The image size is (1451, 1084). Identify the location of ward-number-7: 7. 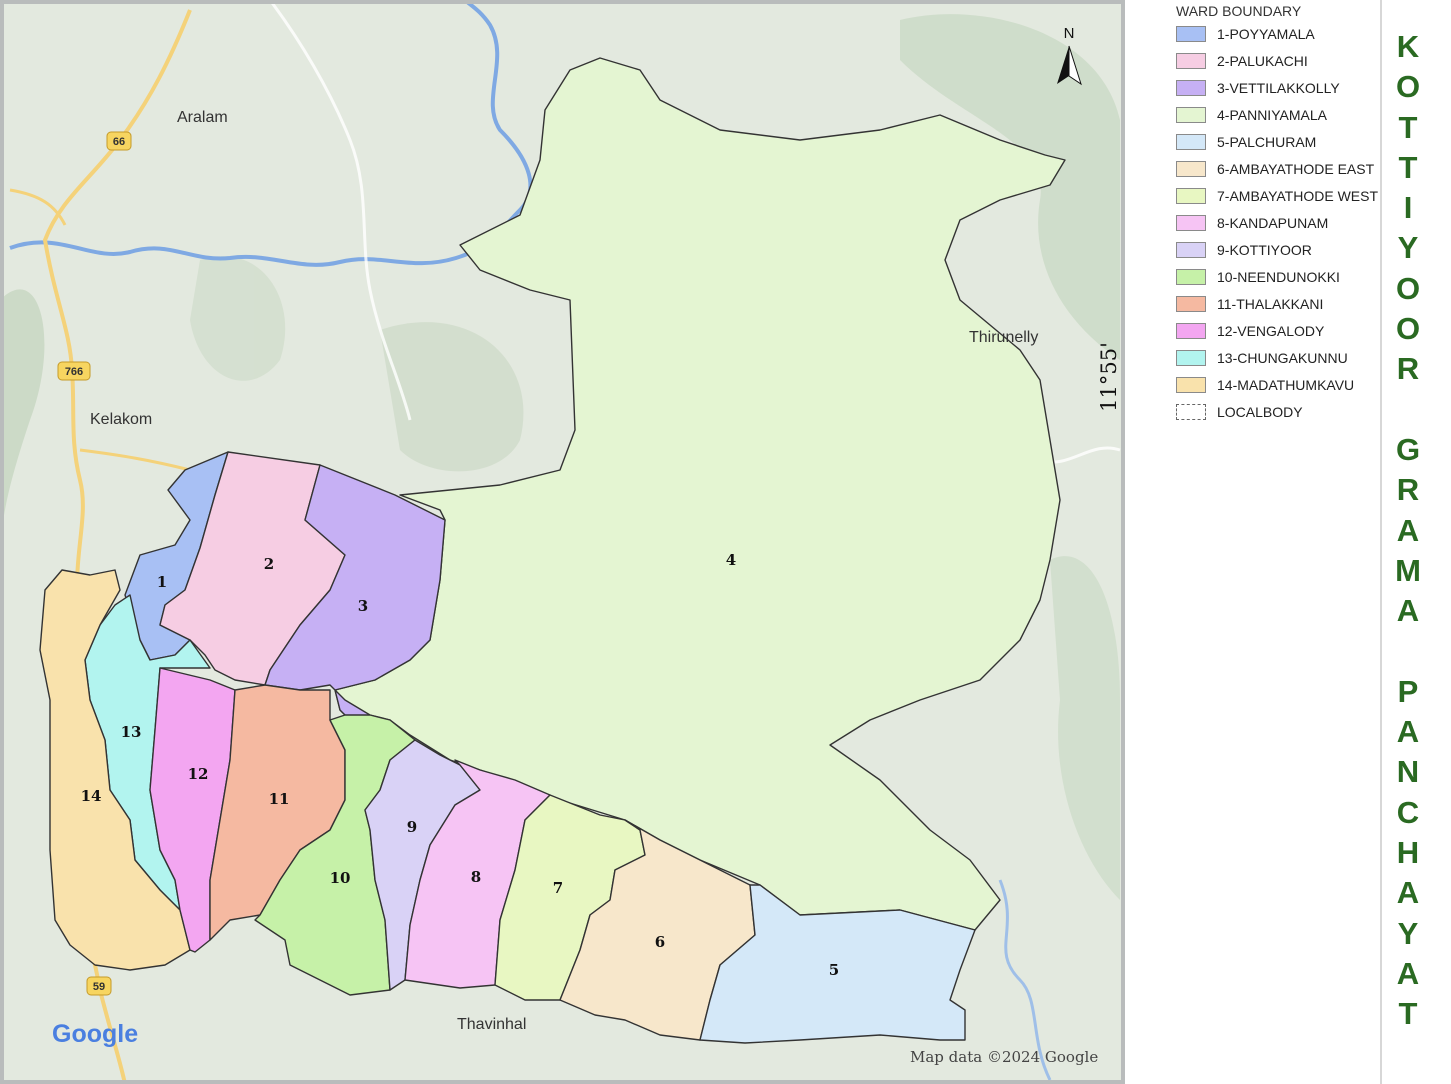
(558, 888).